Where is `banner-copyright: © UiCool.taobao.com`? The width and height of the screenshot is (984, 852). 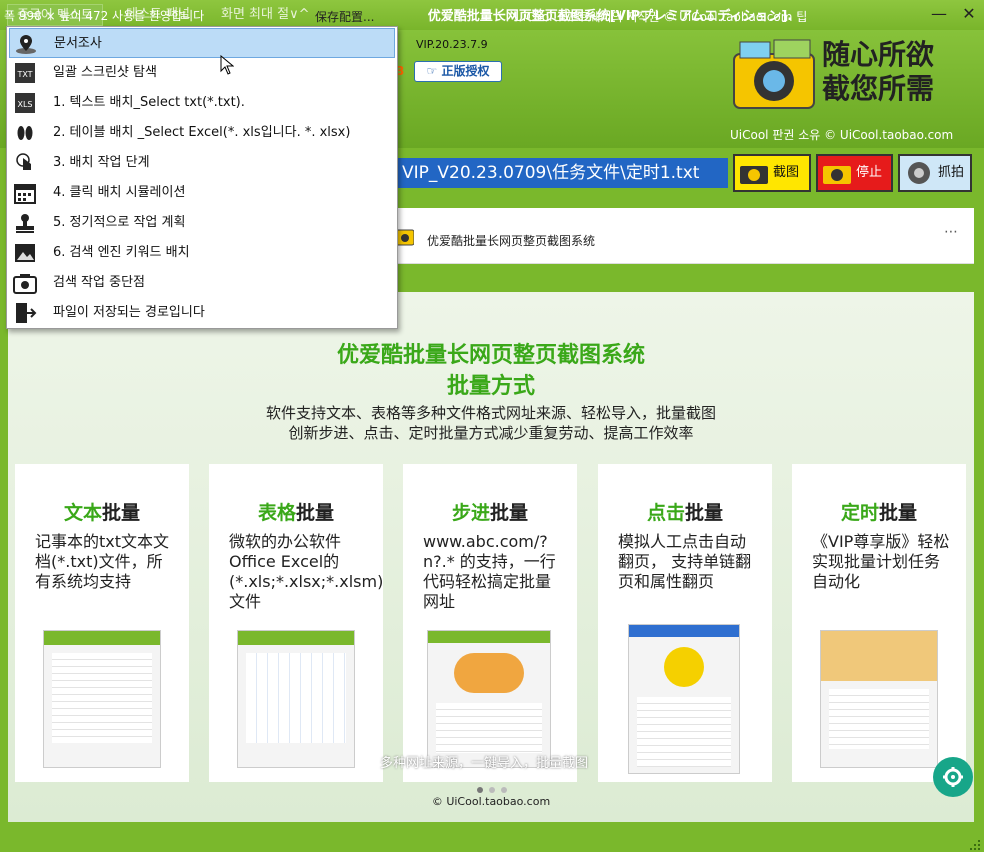 banner-copyright: © UiCool.taobao.com is located at coordinates (491, 801).